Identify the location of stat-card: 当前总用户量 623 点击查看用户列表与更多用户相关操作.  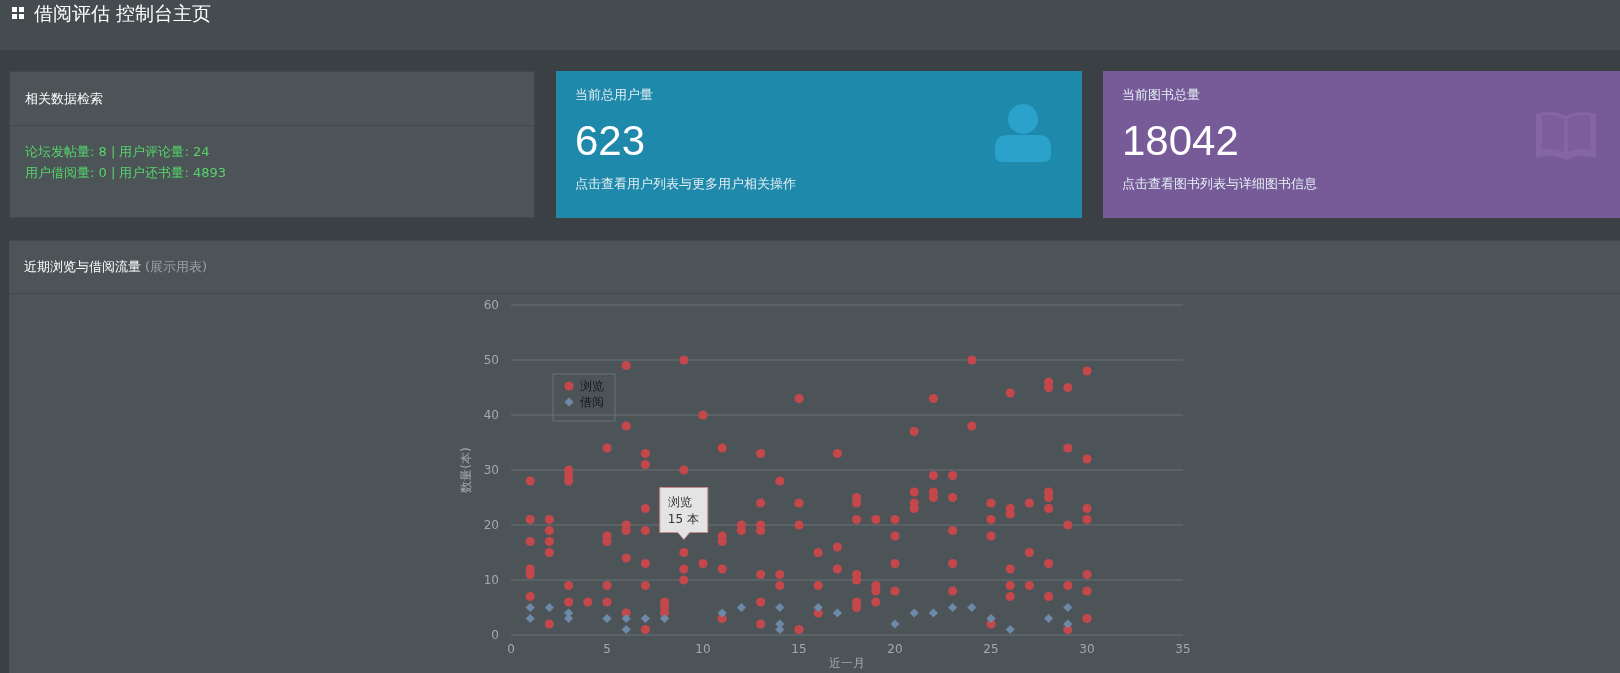
(819, 144).